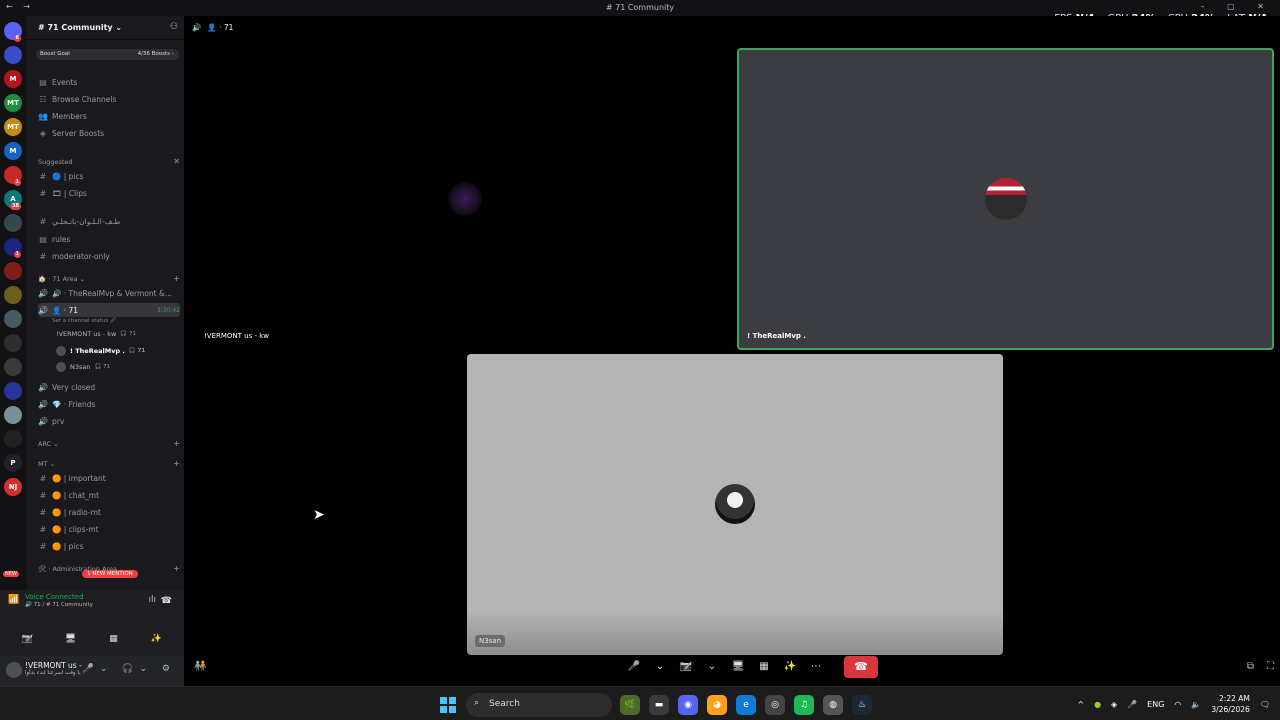  What do you see at coordinates (630, 705) in the screenshot?
I see `taskbar-app-icon: 🌿` at bounding box center [630, 705].